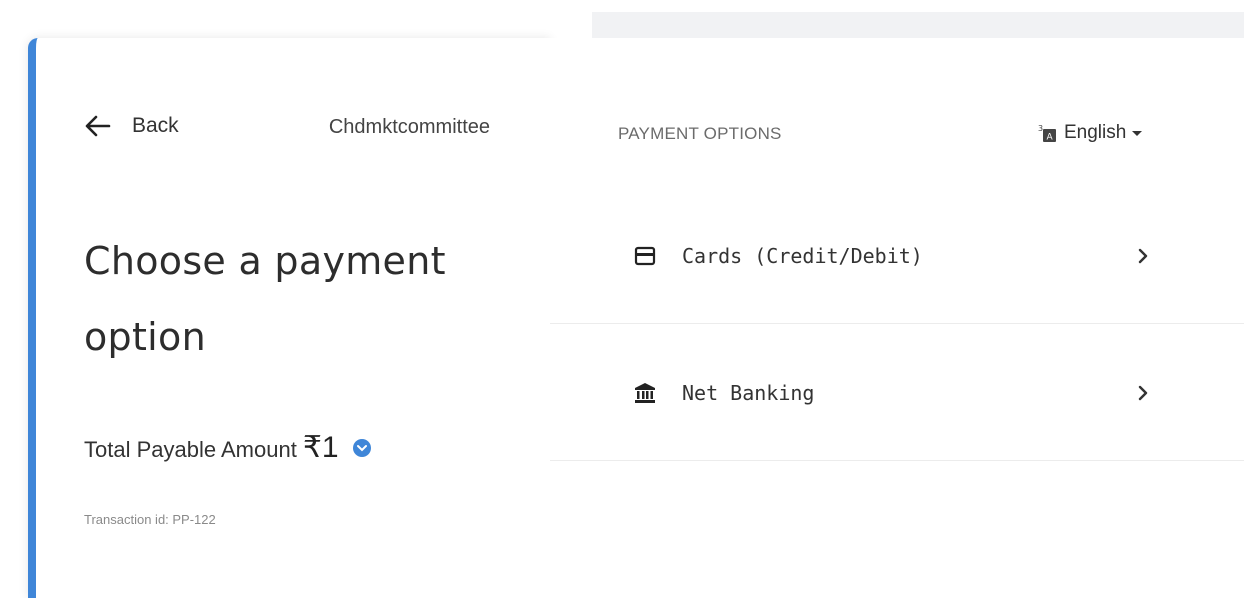 The height and width of the screenshot is (598, 1244). I want to click on svg-text: A, so click(1050, 138).